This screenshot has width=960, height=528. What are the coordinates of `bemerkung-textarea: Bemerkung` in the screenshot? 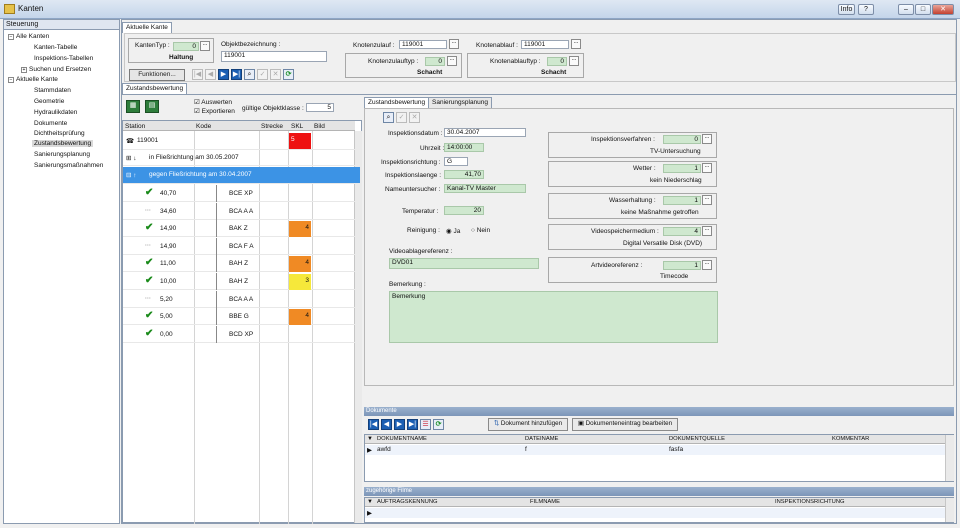 It's located at (553, 317).